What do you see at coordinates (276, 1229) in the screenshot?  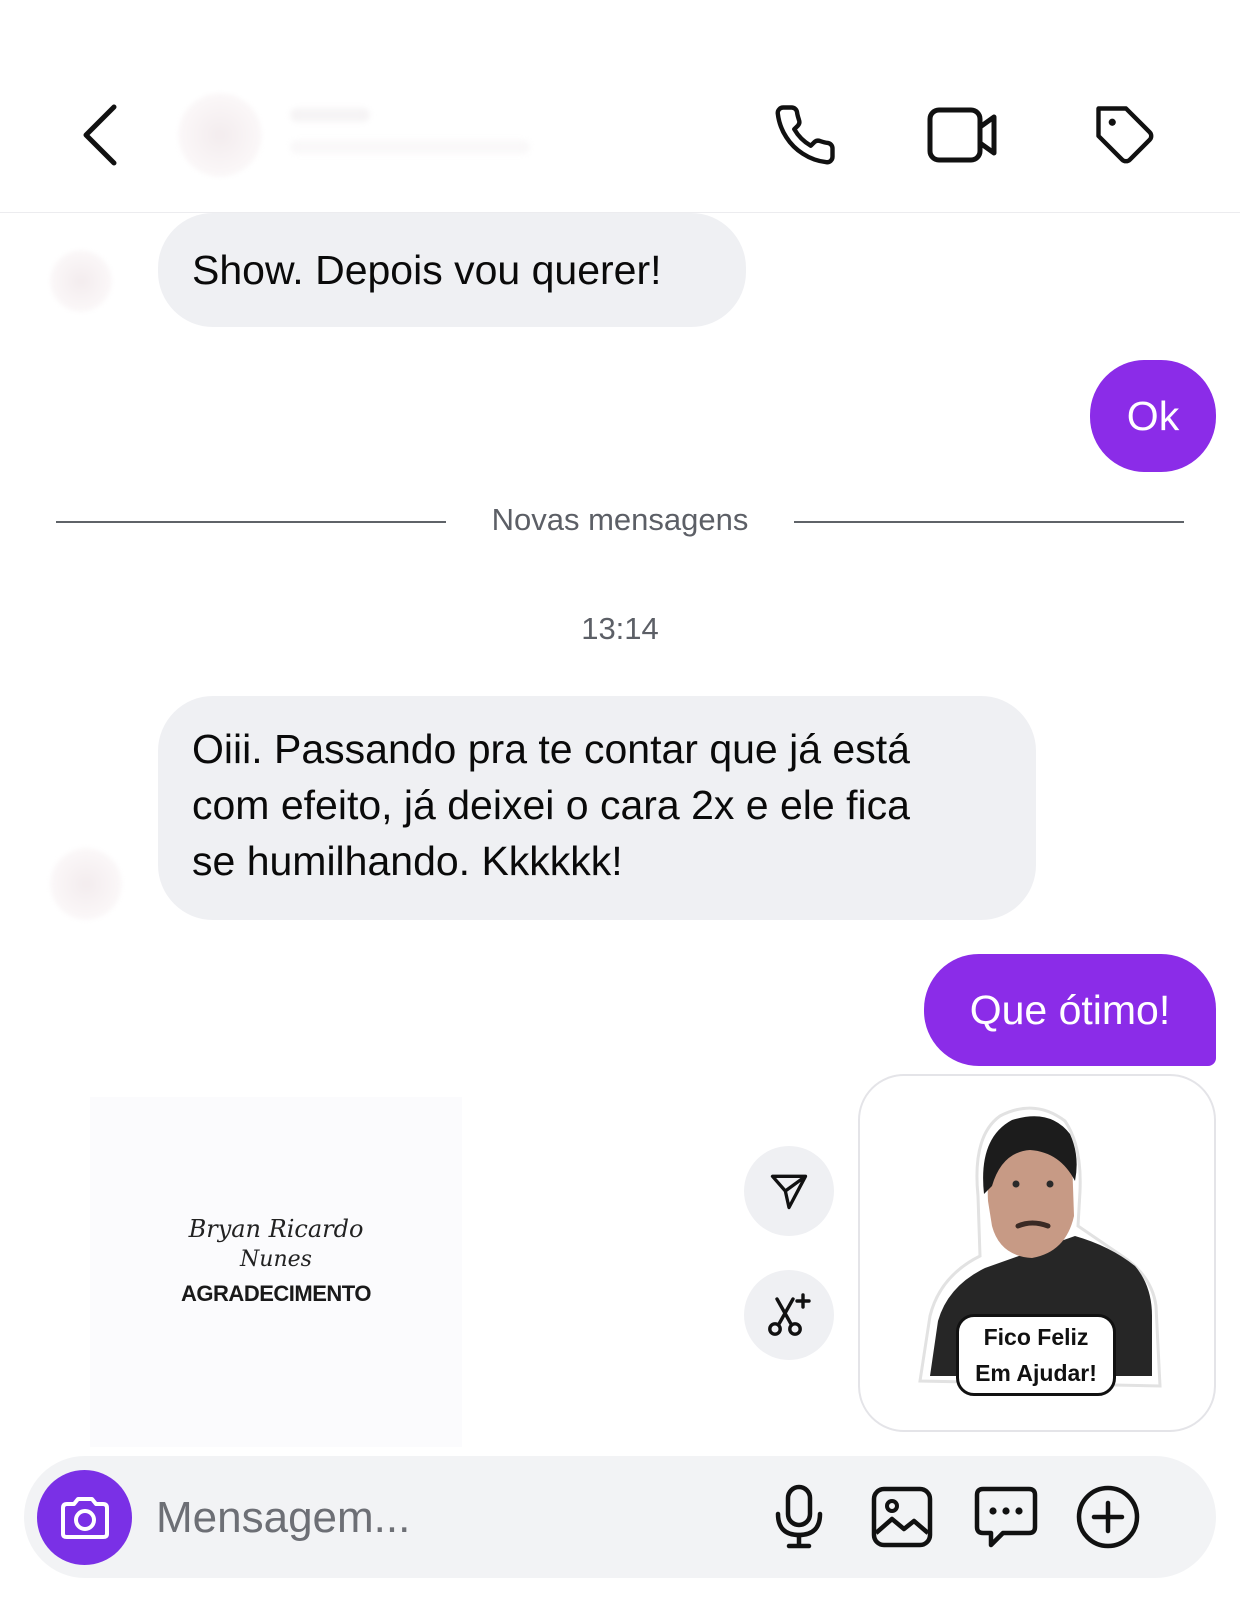 I see `signature-line: Bryan Ricardo` at bounding box center [276, 1229].